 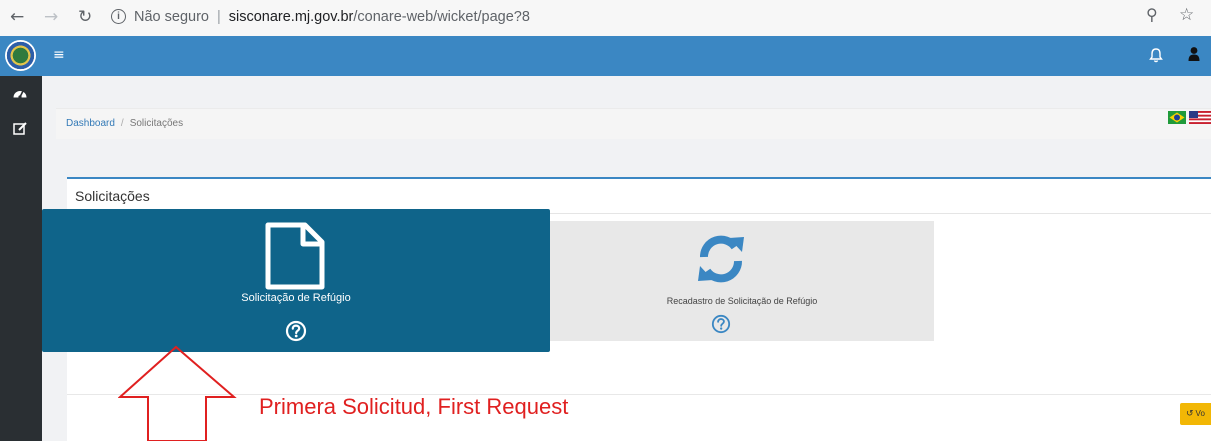 I want to click on sync-icon, so click(x=721, y=259).